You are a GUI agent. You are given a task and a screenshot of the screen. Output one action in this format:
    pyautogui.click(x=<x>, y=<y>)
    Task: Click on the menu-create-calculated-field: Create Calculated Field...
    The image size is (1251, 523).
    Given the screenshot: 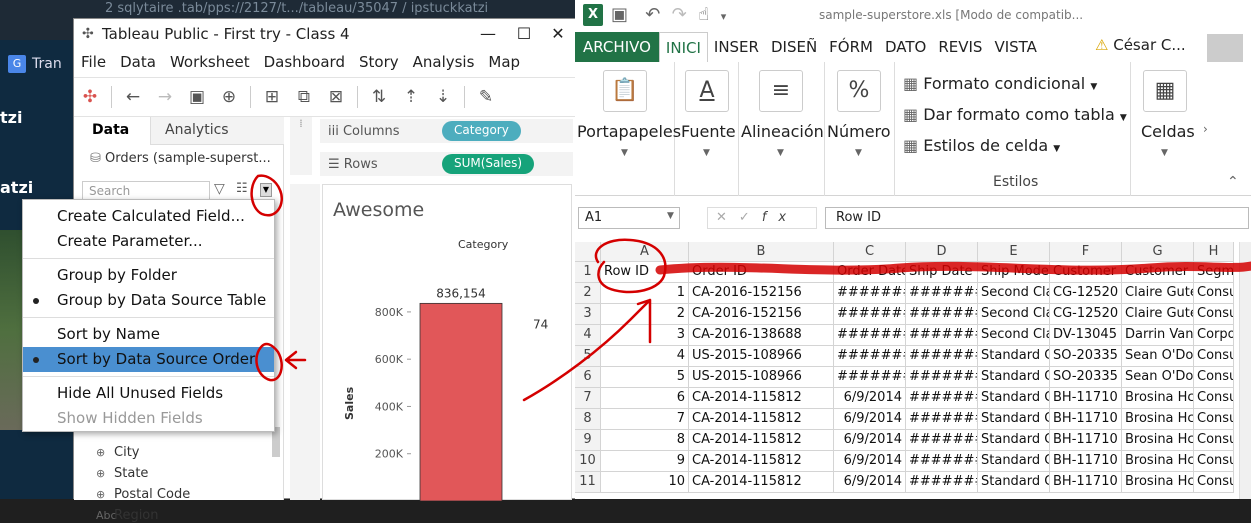 What is the action you would take?
    pyautogui.click(x=148, y=216)
    